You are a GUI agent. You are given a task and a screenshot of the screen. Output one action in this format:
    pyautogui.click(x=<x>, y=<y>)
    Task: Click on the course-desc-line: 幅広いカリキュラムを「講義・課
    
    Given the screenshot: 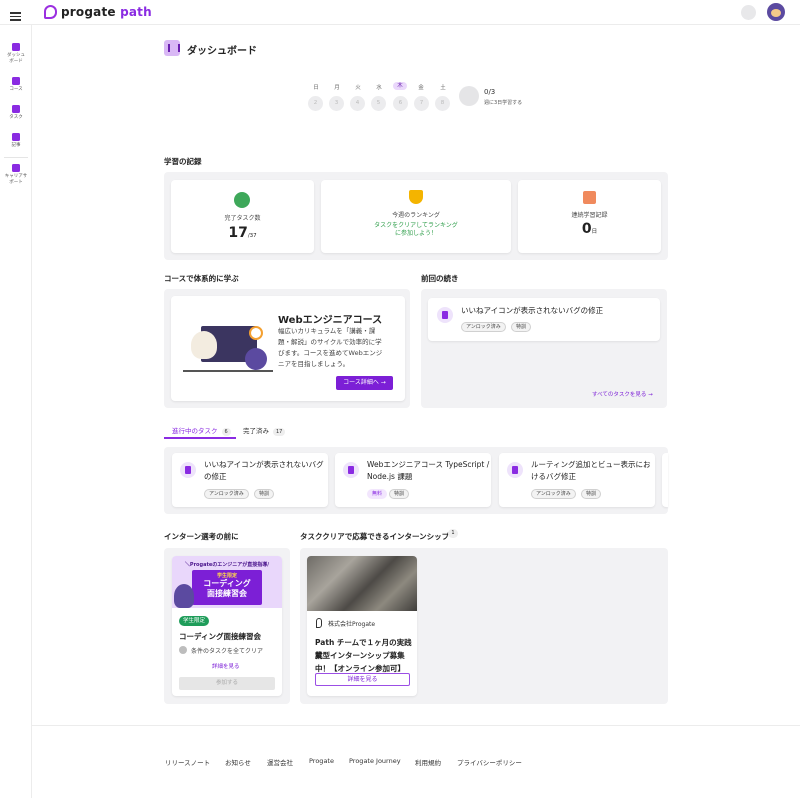 What is the action you would take?
    pyautogui.click(x=327, y=331)
    